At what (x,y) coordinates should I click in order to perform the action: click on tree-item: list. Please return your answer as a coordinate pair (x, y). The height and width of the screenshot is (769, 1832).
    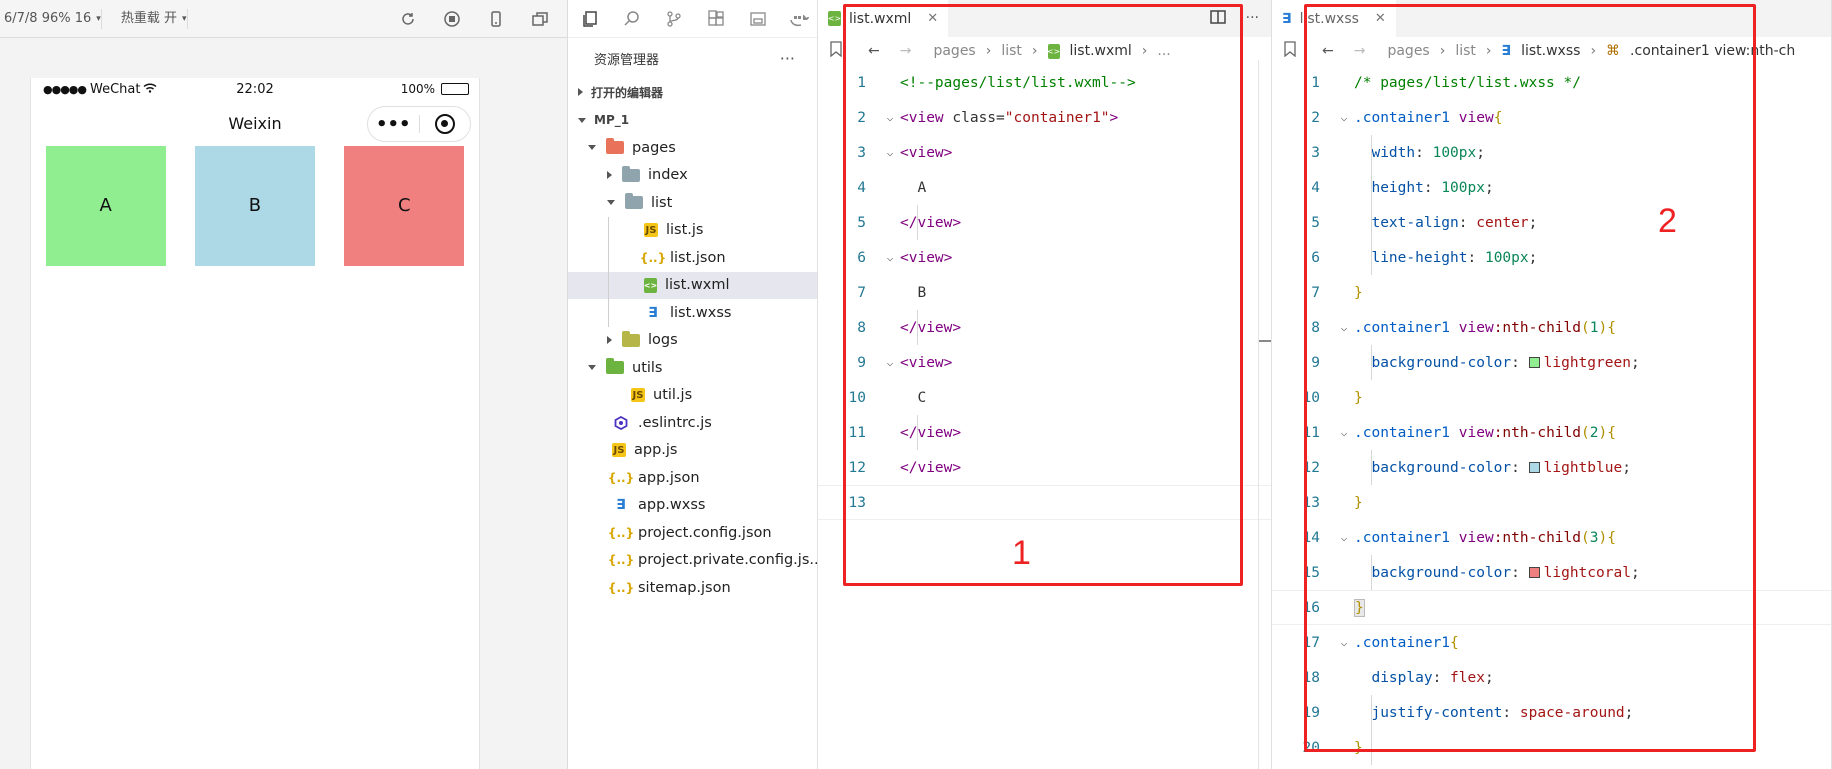
    Looking at the image, I should click on (692, 203).